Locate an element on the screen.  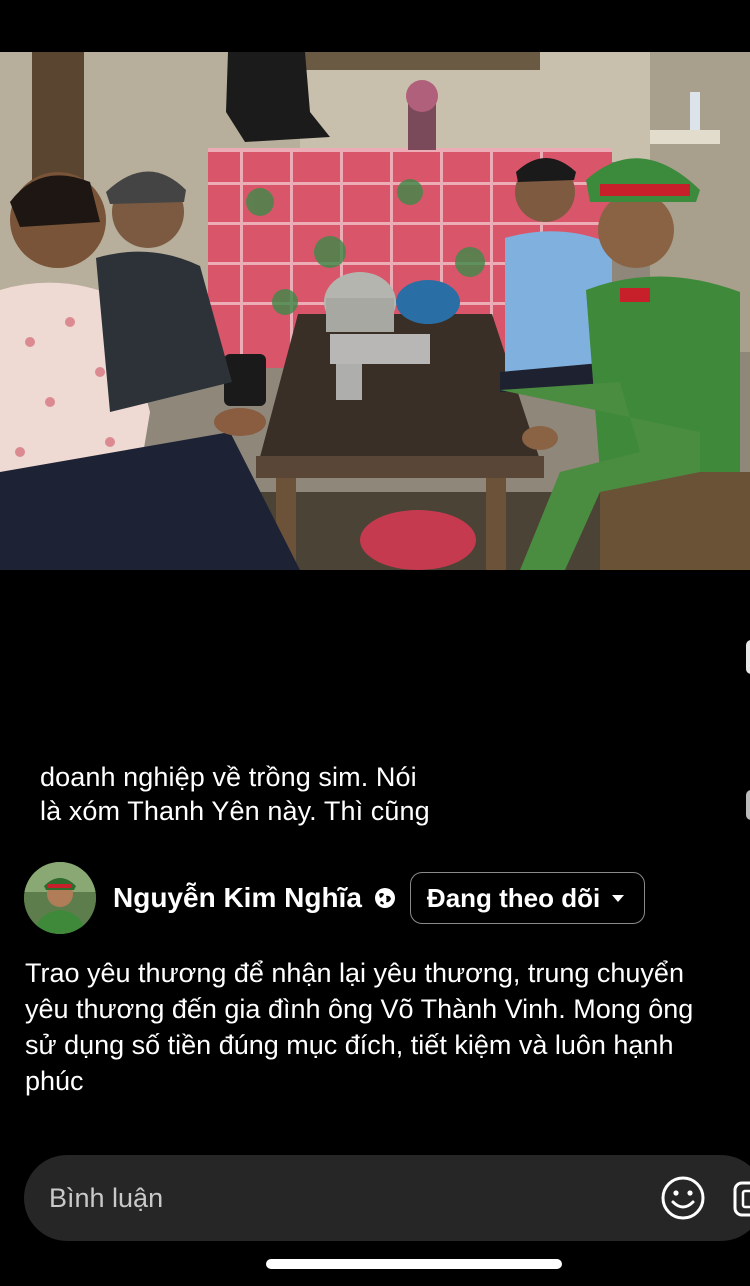
following-button-label: Đang theo dõi is located at coordinates (513, 897).